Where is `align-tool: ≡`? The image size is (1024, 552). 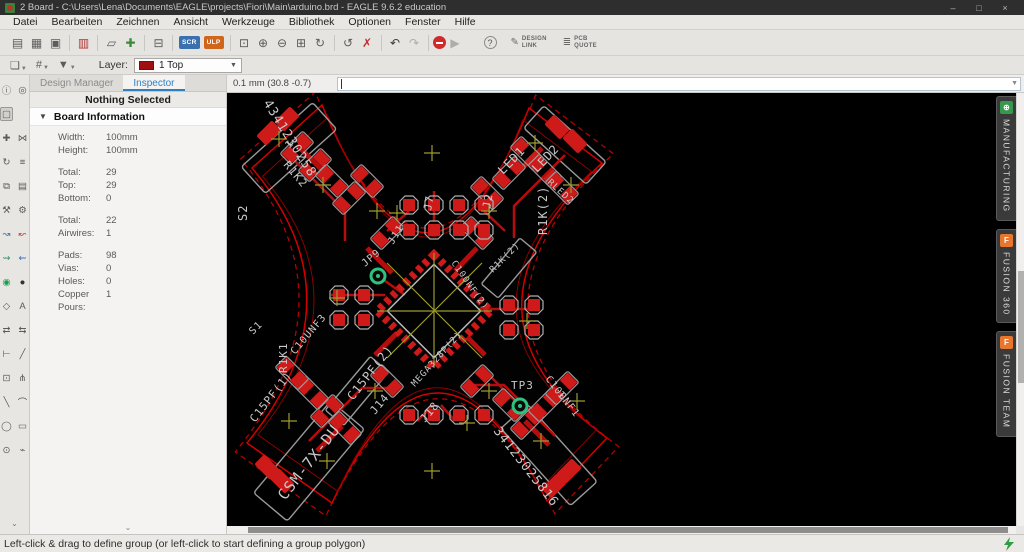 align-tool: ≡ is located at coordinates (22, 162).